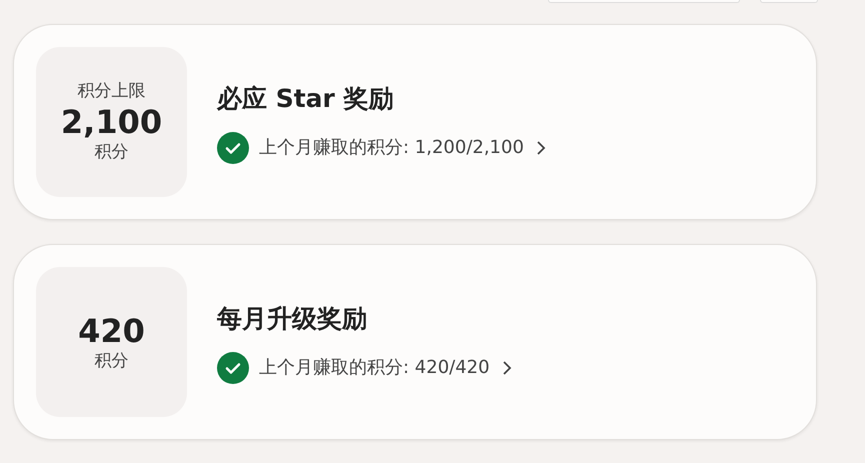 Image resolution: width=865 pixels, height=463 pixels. Describe the element at coordinates (402, 148) in the screenshot. I see `progress-link: 上个月赚取的积分: 1,200/2,100` at that location.